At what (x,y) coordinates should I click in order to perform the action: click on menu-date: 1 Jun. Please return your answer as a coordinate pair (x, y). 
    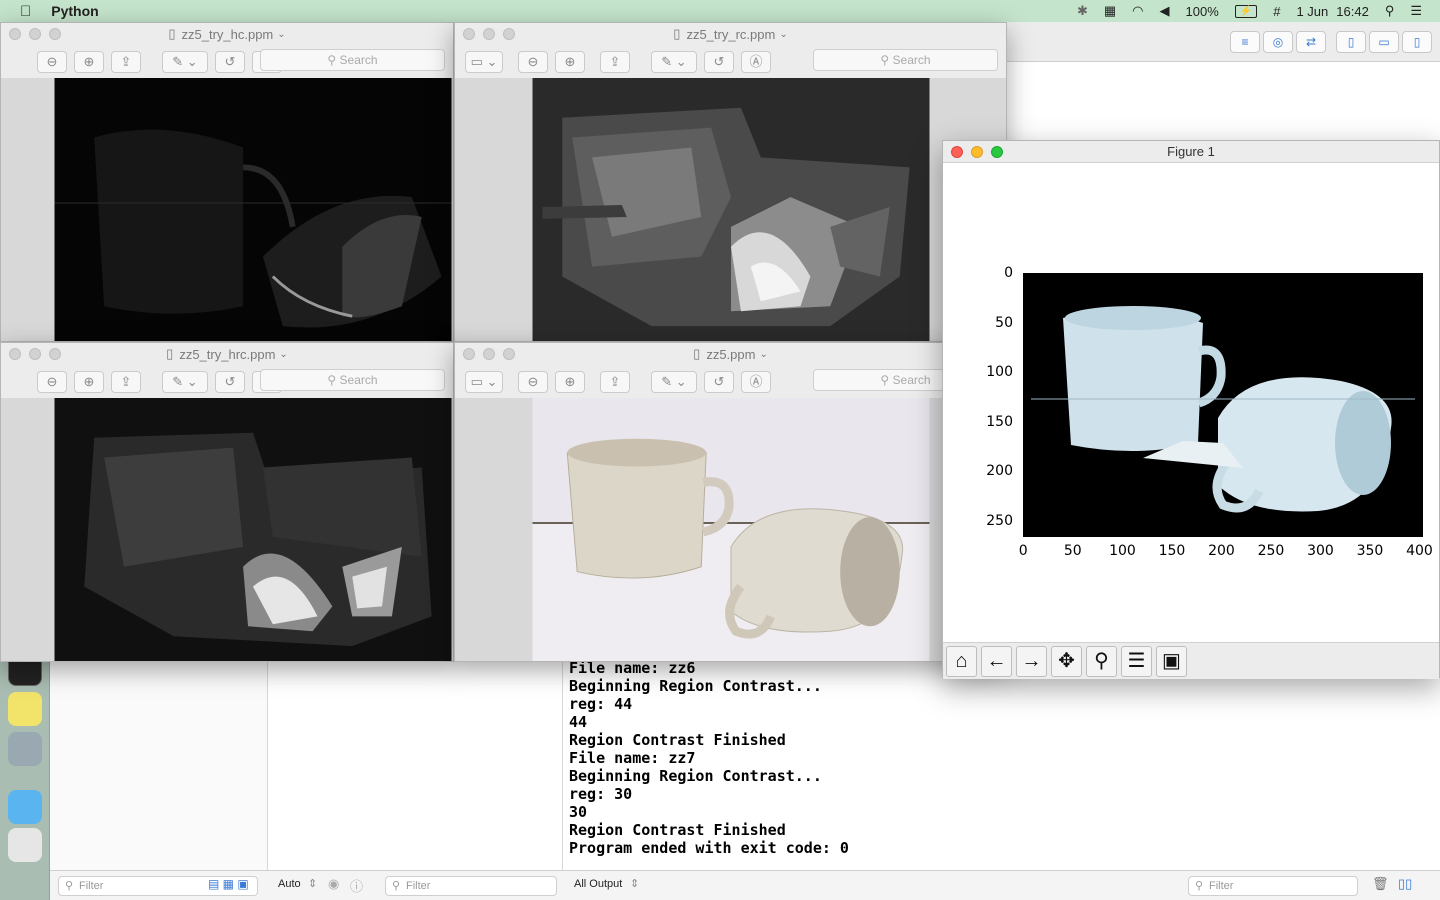
    Looking at the image, I should click on (1312, 11).